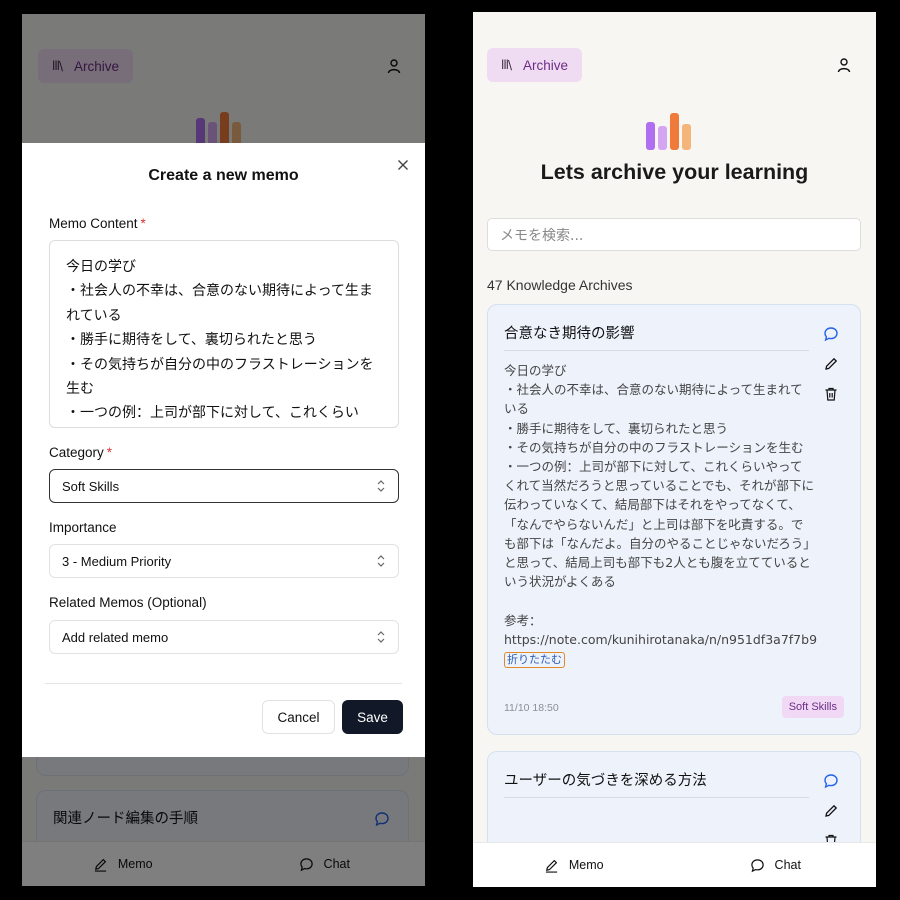 This screenshot has height=900, width=900. I want to click on brand-logo, so click(668, 131).